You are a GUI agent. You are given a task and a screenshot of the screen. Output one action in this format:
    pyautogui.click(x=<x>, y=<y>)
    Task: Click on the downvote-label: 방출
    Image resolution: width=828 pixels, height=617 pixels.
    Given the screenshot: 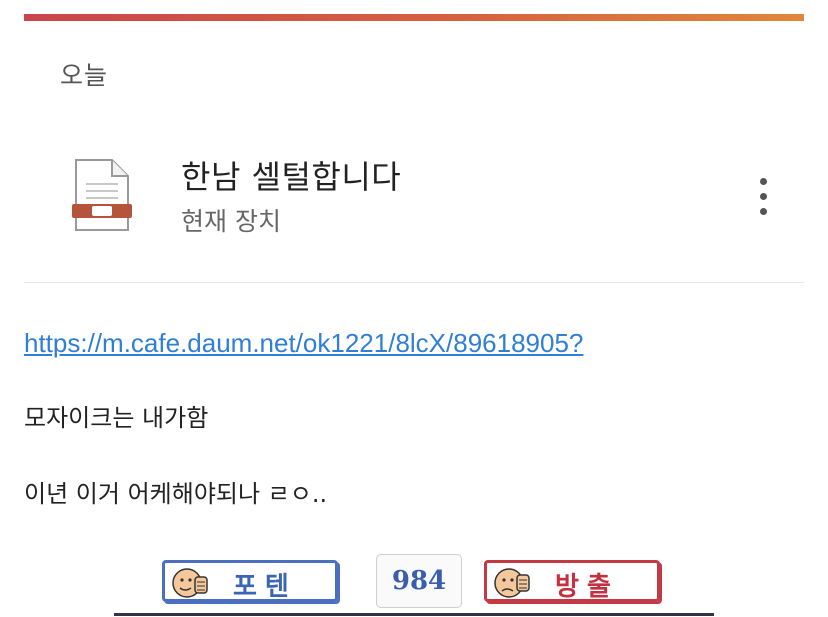 What is the action you would take?
    pyautogui.click(x=587, y=587)
    